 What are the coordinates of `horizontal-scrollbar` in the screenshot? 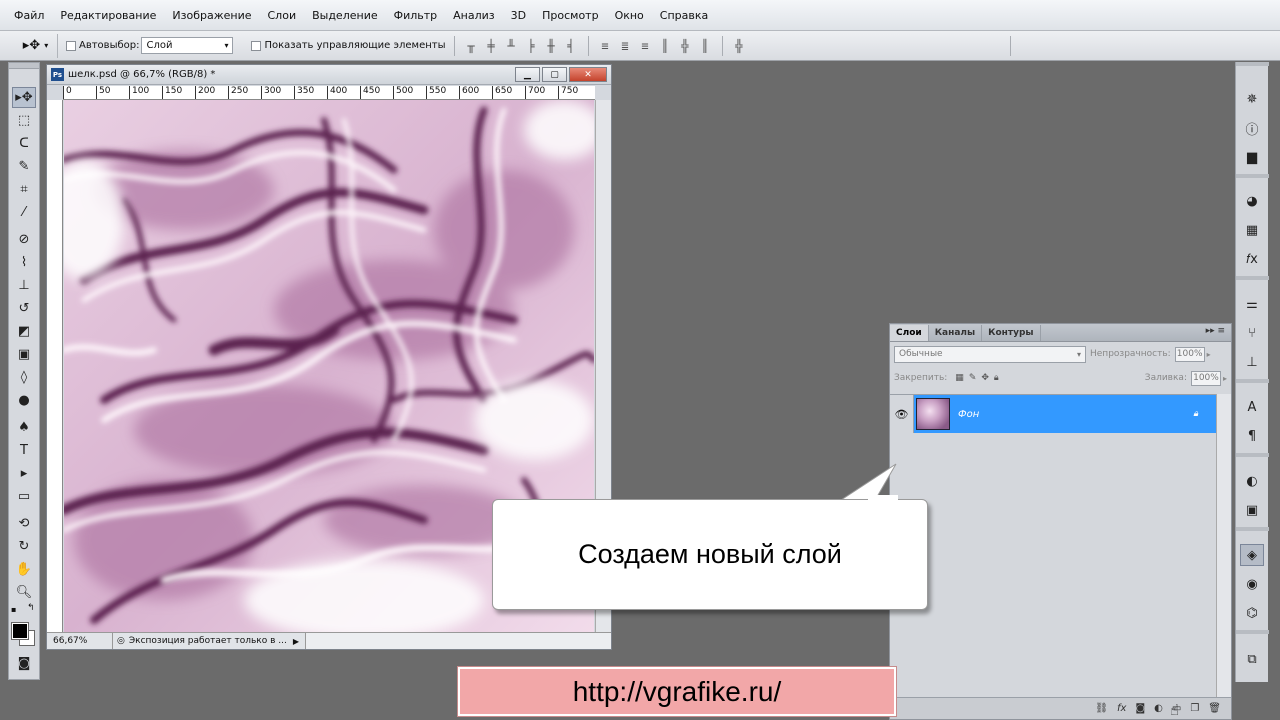 It's located at (458, 641).